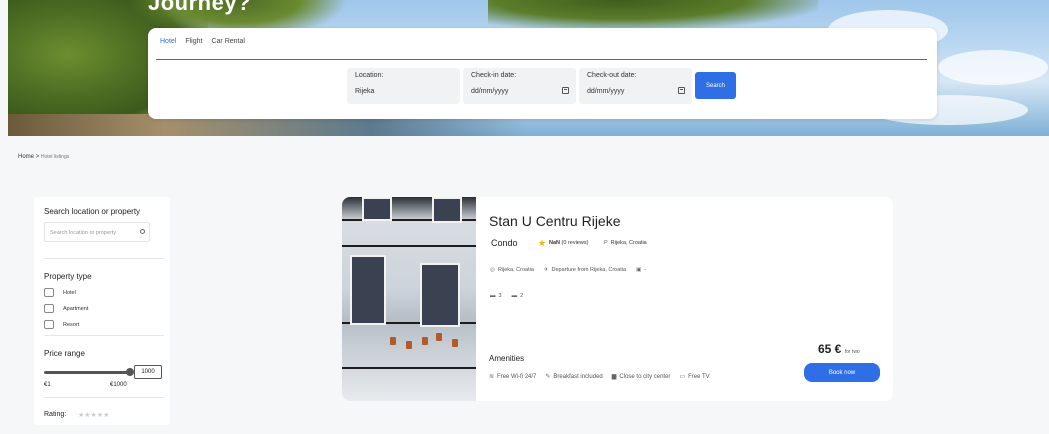 The height and width of the screenshot is (434, 1049). What do you see at coordinates (61, 324) in the screenshot?
I see `checkbox-resort-row: Resort` at bounding box center [61, 324].